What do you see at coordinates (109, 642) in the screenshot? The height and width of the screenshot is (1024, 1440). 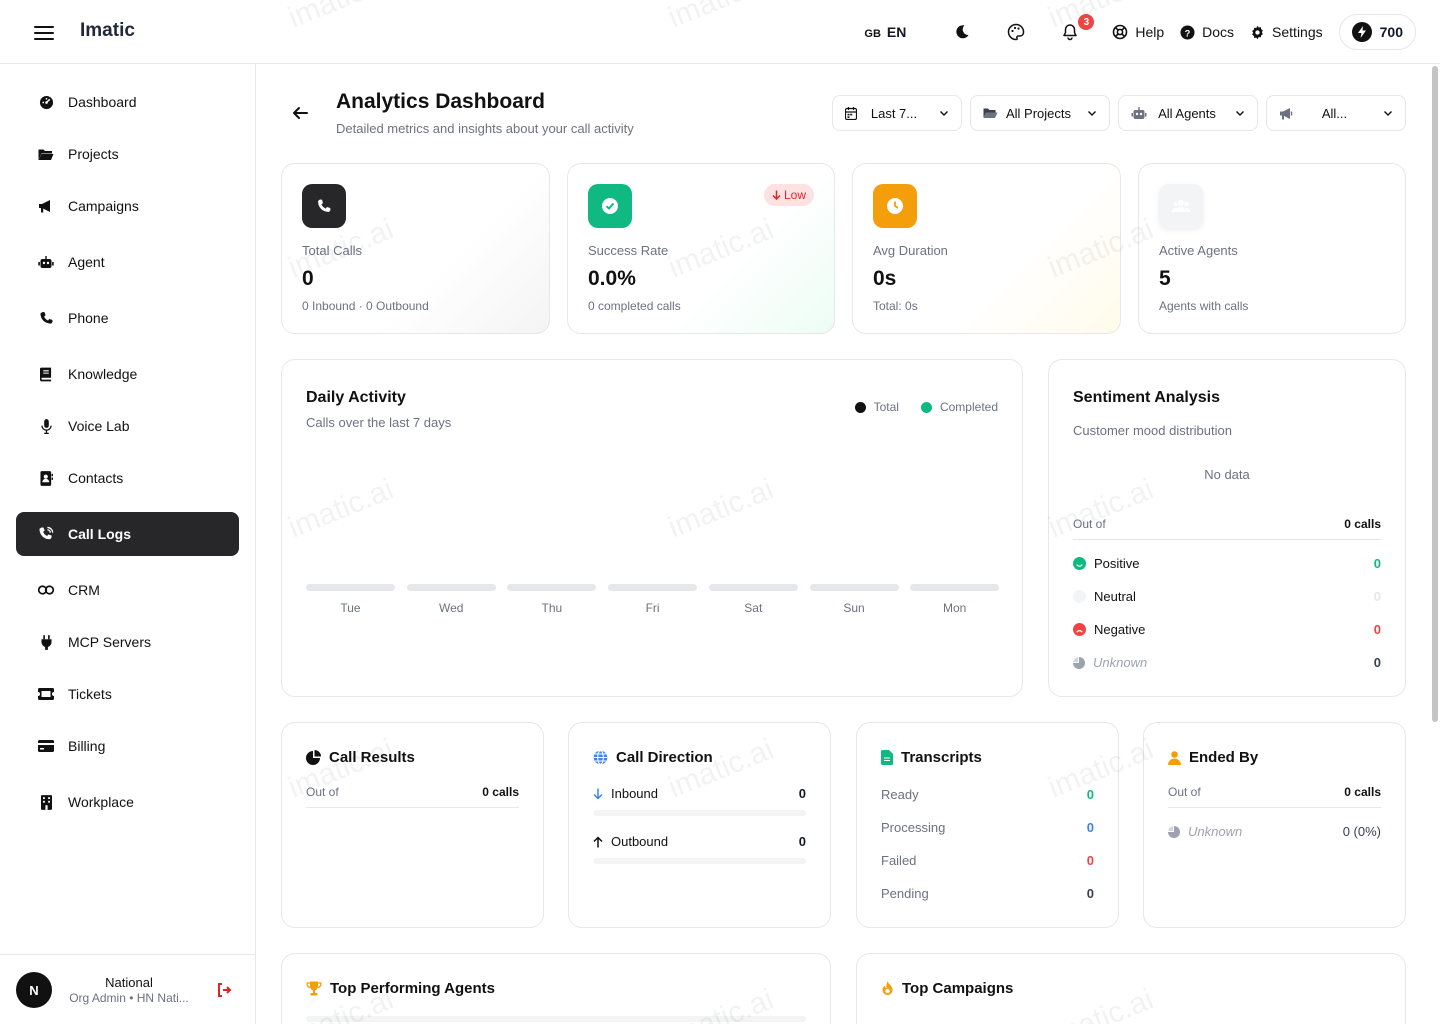 I see `sidebar-item-label: MCP Servers` at bounding box center [109, 642].